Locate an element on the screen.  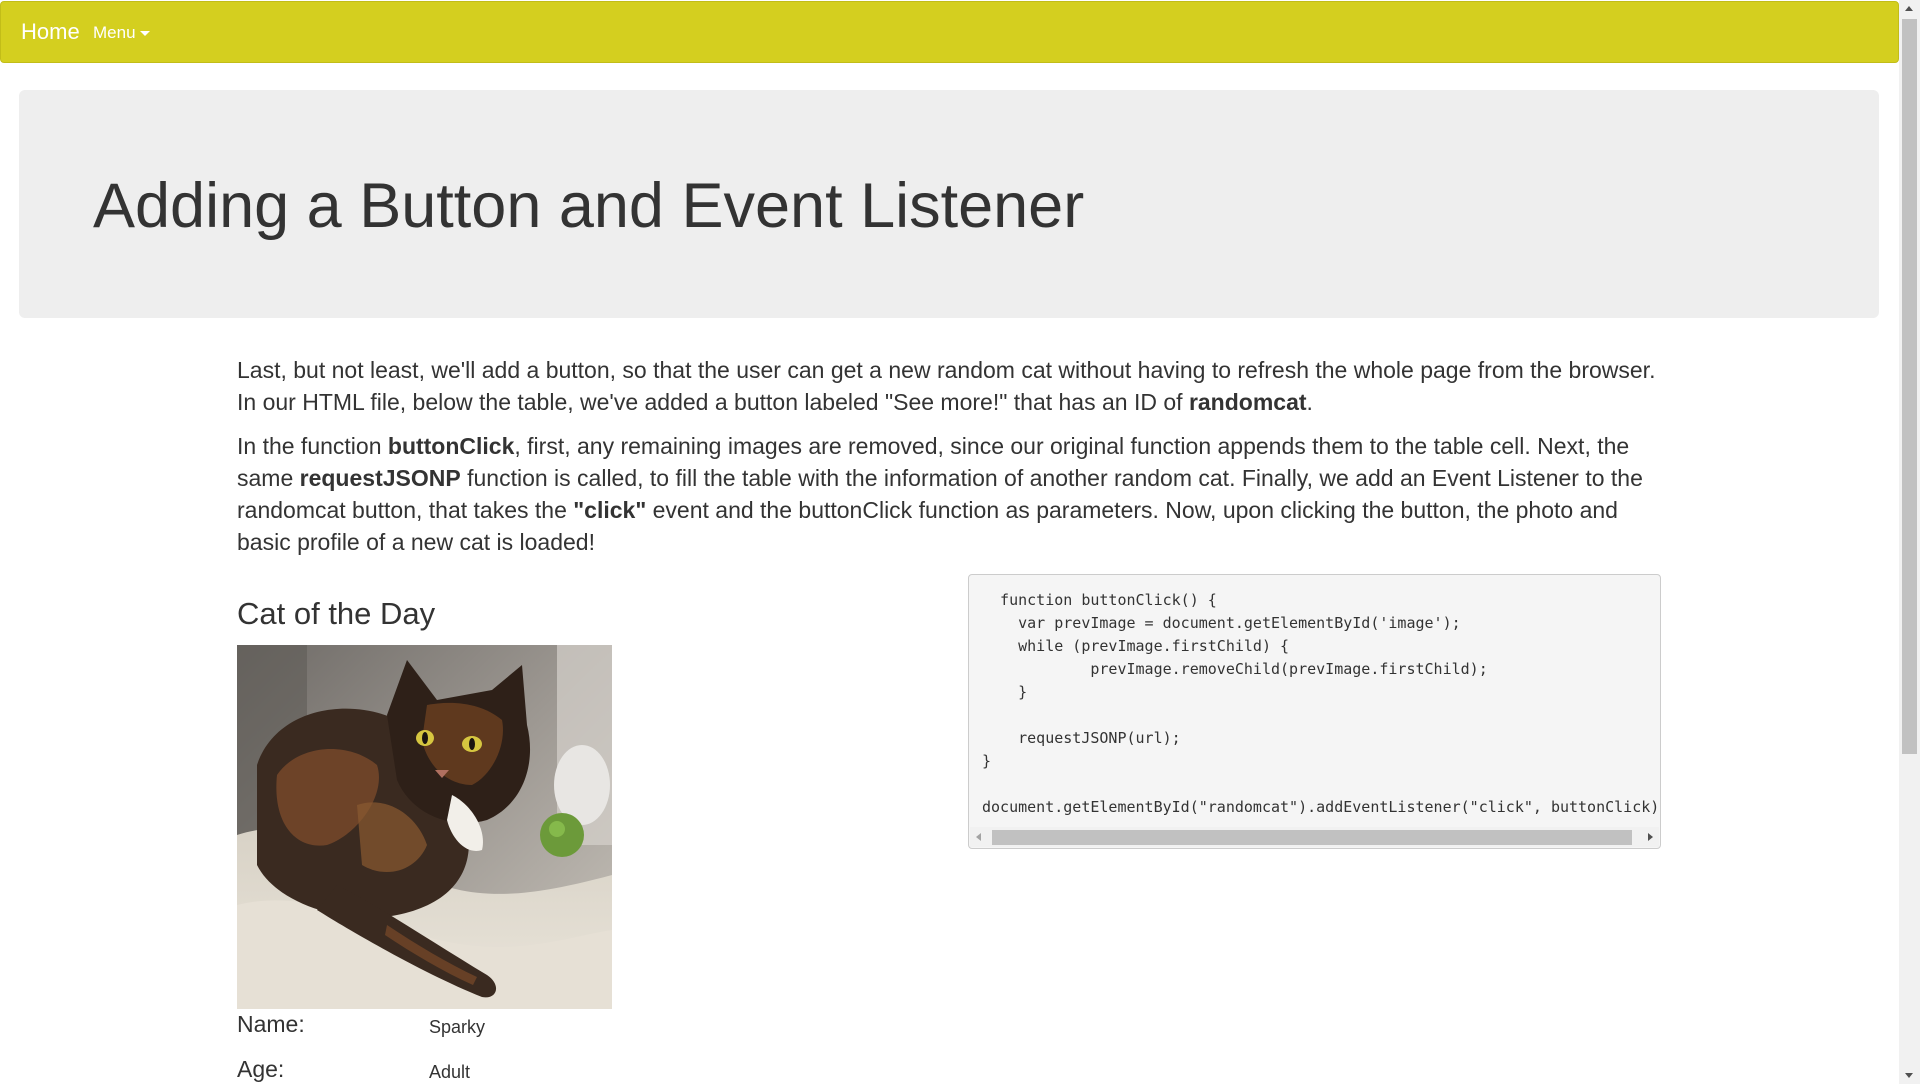
profile-value: Adult is located at coordinates (450, 1072).